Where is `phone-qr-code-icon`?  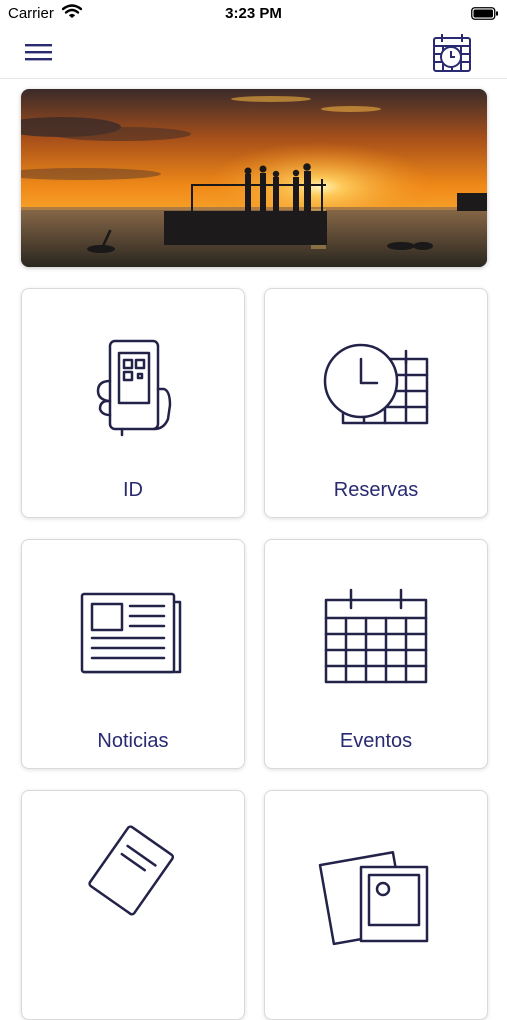 phone-qr-code-icon is located at coordinates (134, 388).